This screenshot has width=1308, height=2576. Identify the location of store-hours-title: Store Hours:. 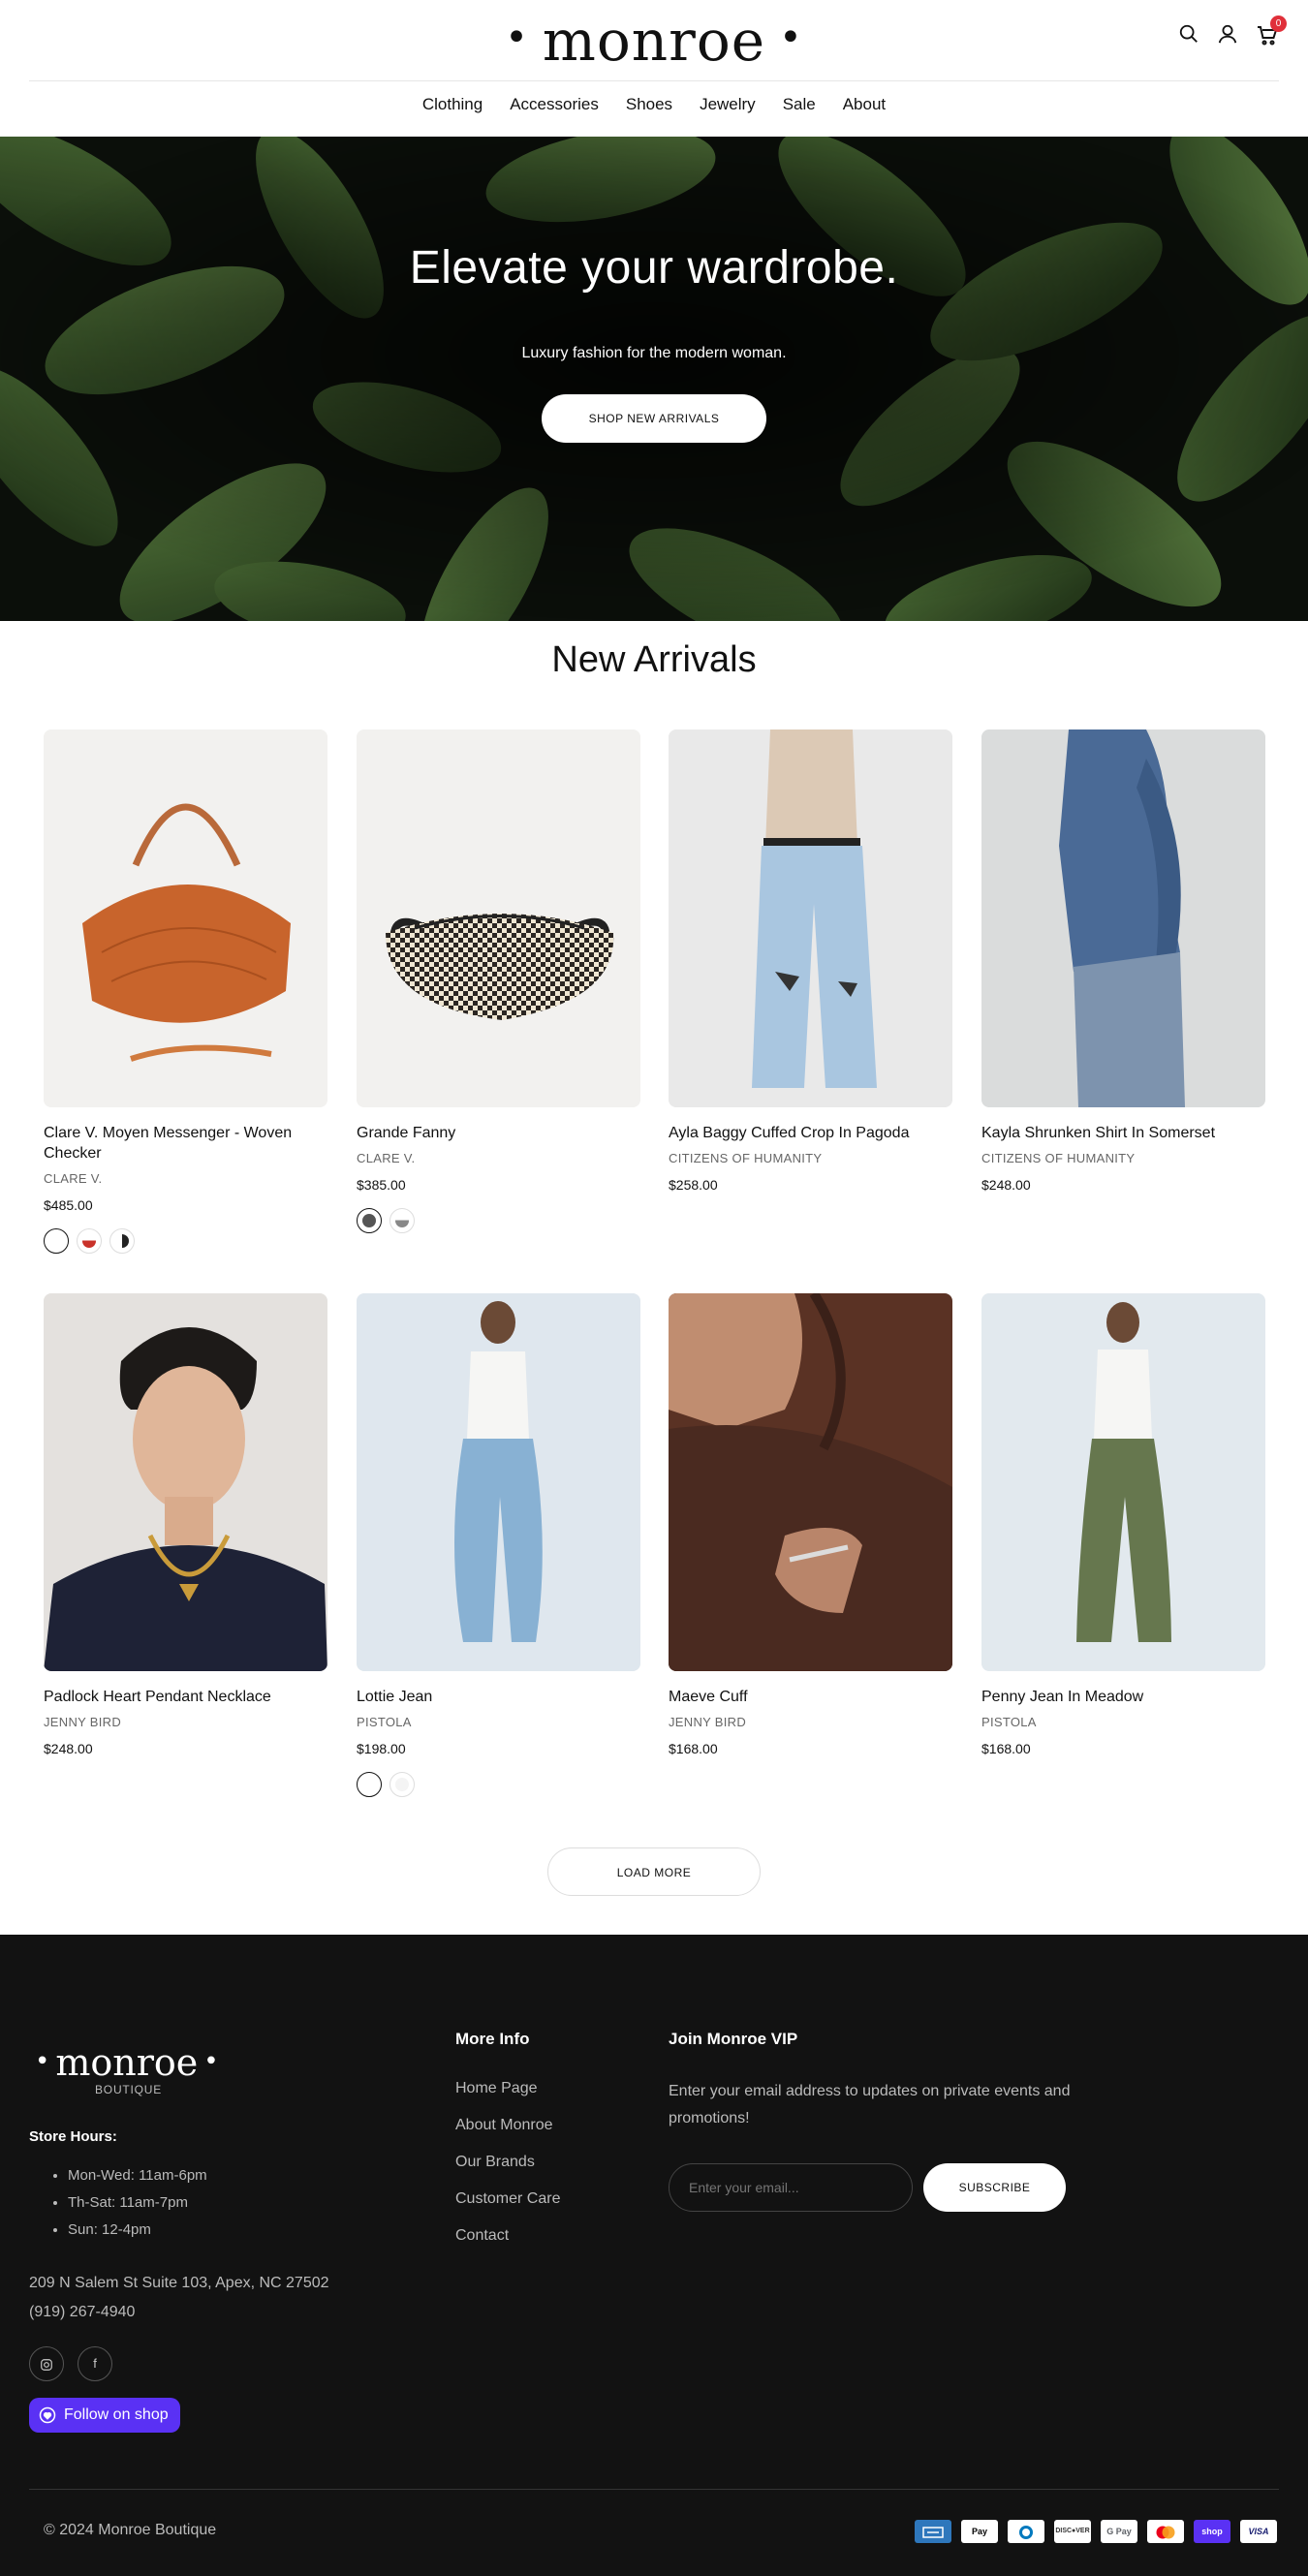
(73, 2136).